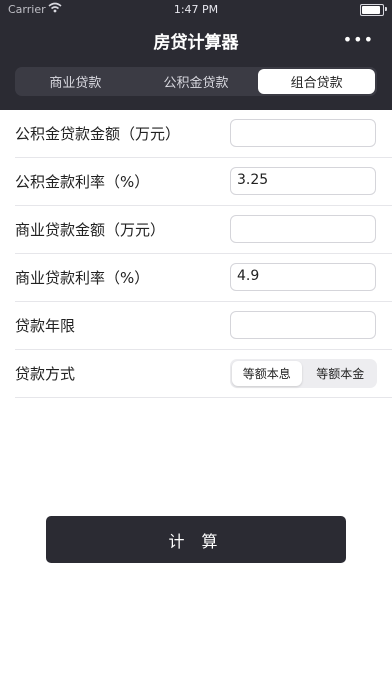 Image resolution: width=392 pixels, height=696 pixels. I want to click on fund-amount-input, so click(303, 133).